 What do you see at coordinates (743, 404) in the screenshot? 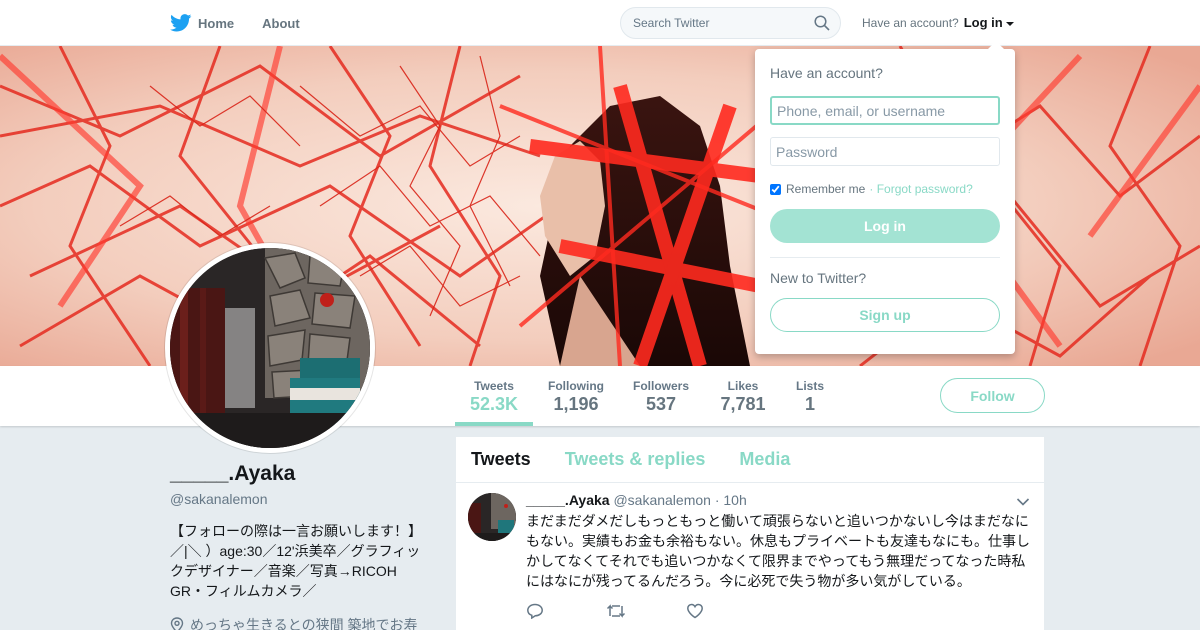
I see `stat-value: 7,781` at bounding box center [743, 404].